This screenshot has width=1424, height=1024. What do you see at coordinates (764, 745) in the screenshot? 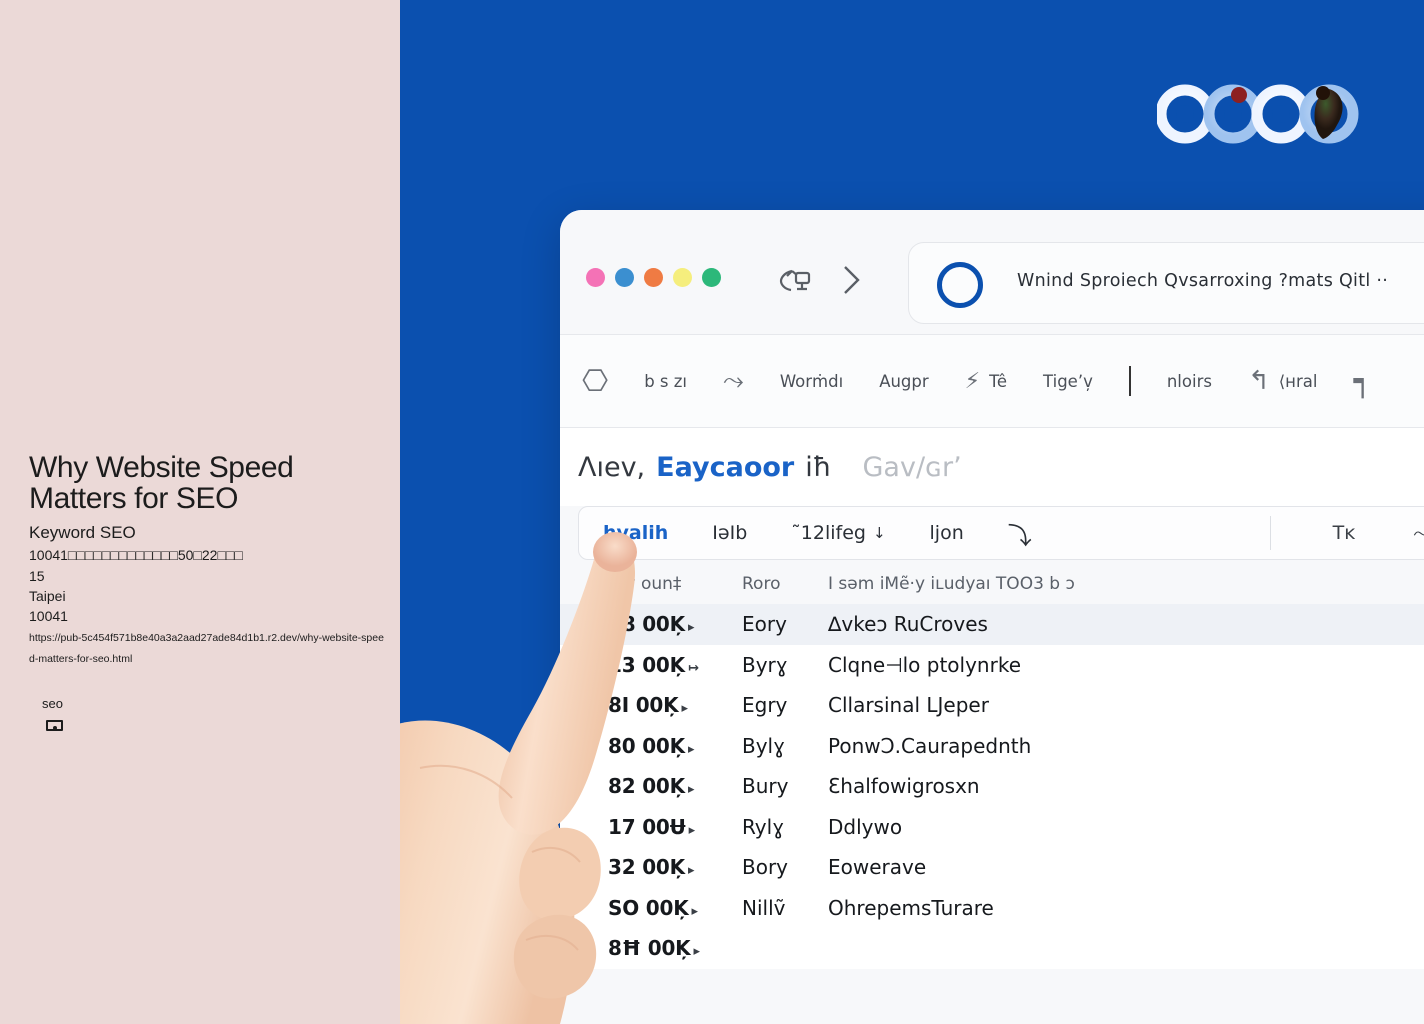
I see `cell-kd: Bylɣ` at bounding box center [764, 745].